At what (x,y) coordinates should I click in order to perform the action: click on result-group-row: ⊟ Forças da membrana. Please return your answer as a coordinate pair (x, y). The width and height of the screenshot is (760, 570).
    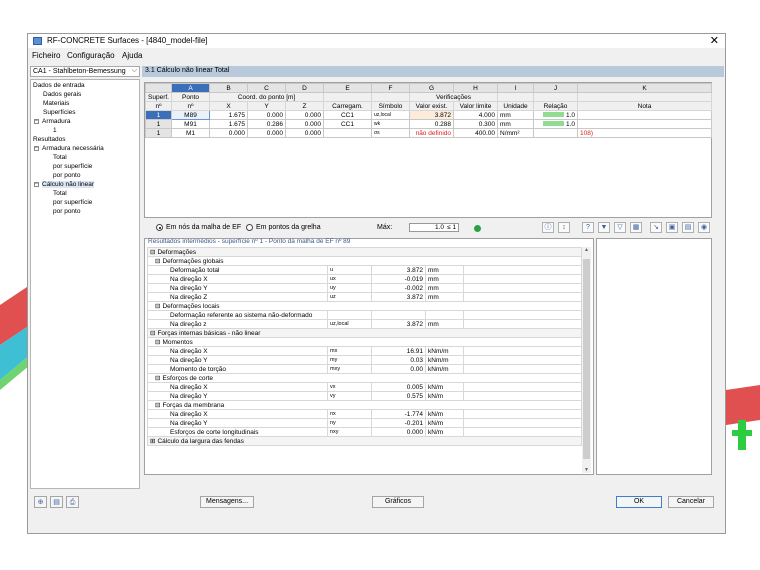
    Looking at the image, I should click on (364, 405).